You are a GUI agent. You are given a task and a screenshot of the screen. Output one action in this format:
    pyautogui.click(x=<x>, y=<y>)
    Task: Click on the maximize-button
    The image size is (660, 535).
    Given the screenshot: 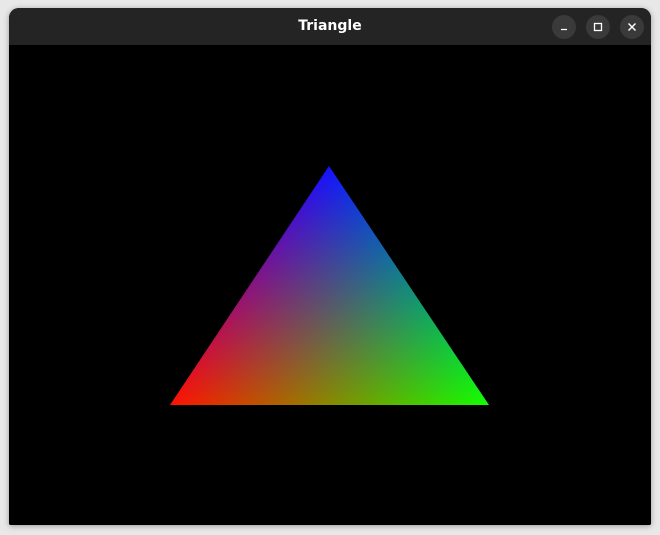 What is the action you would take?
    pyautogui.click(x=598, y=27)
    